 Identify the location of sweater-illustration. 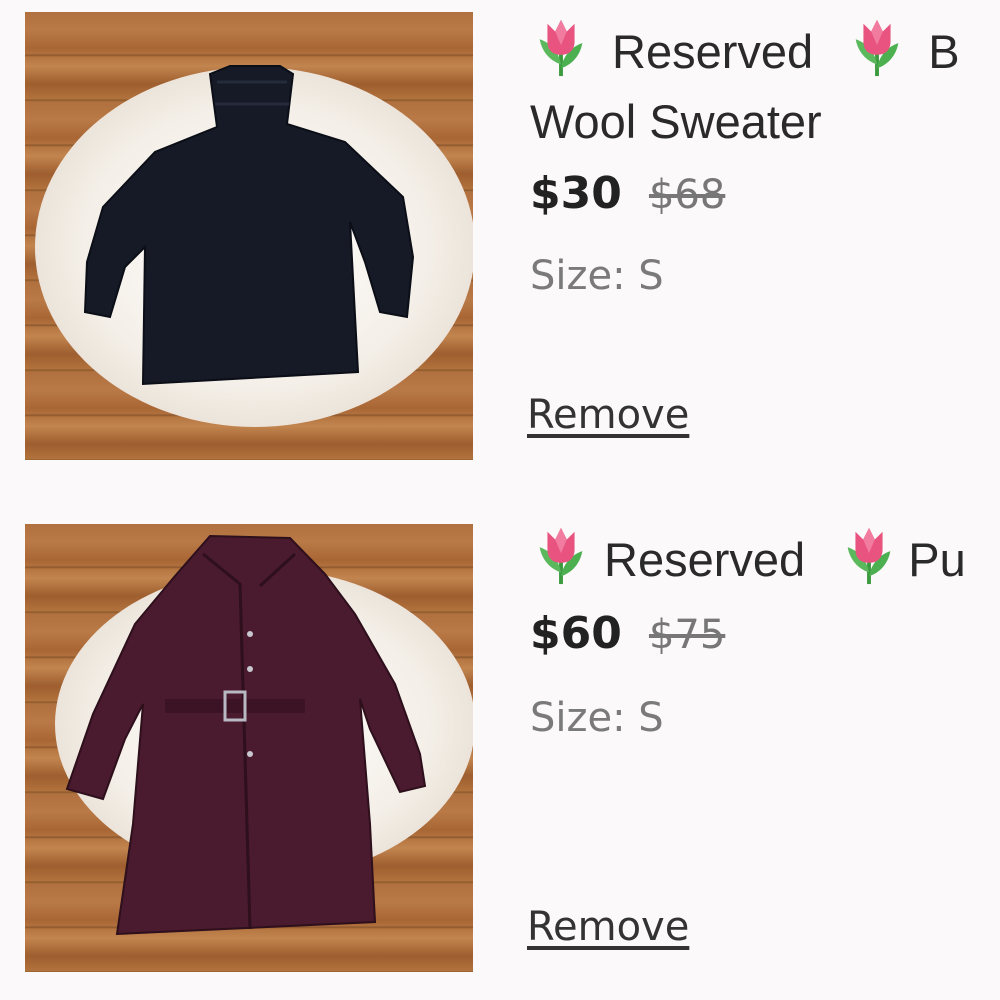
(249, 225).